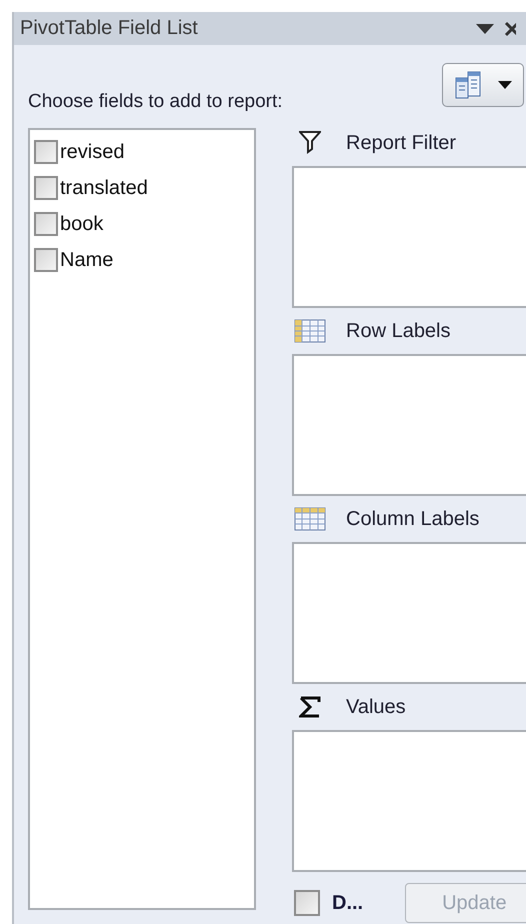 The image size is (526, 924). I want to click on filter-icon, so click(310, 143).